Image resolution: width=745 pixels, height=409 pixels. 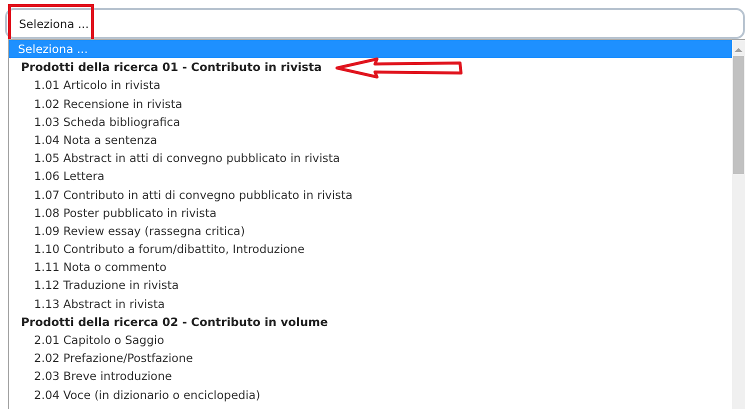 What do you see at coordinates (738, 115) in the screenshot?
I see `scrollbar-thumb` at bounding box center [738, 115].